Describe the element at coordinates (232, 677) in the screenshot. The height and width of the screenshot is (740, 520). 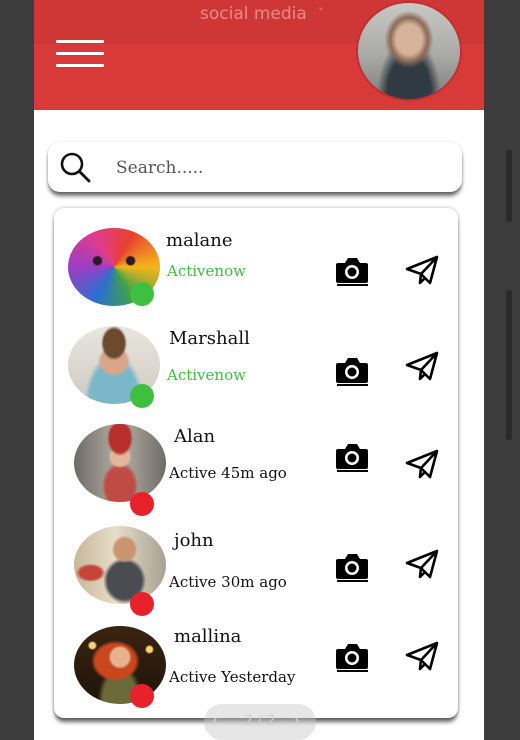
I see `contact-status: Active Yesterday` at that location.